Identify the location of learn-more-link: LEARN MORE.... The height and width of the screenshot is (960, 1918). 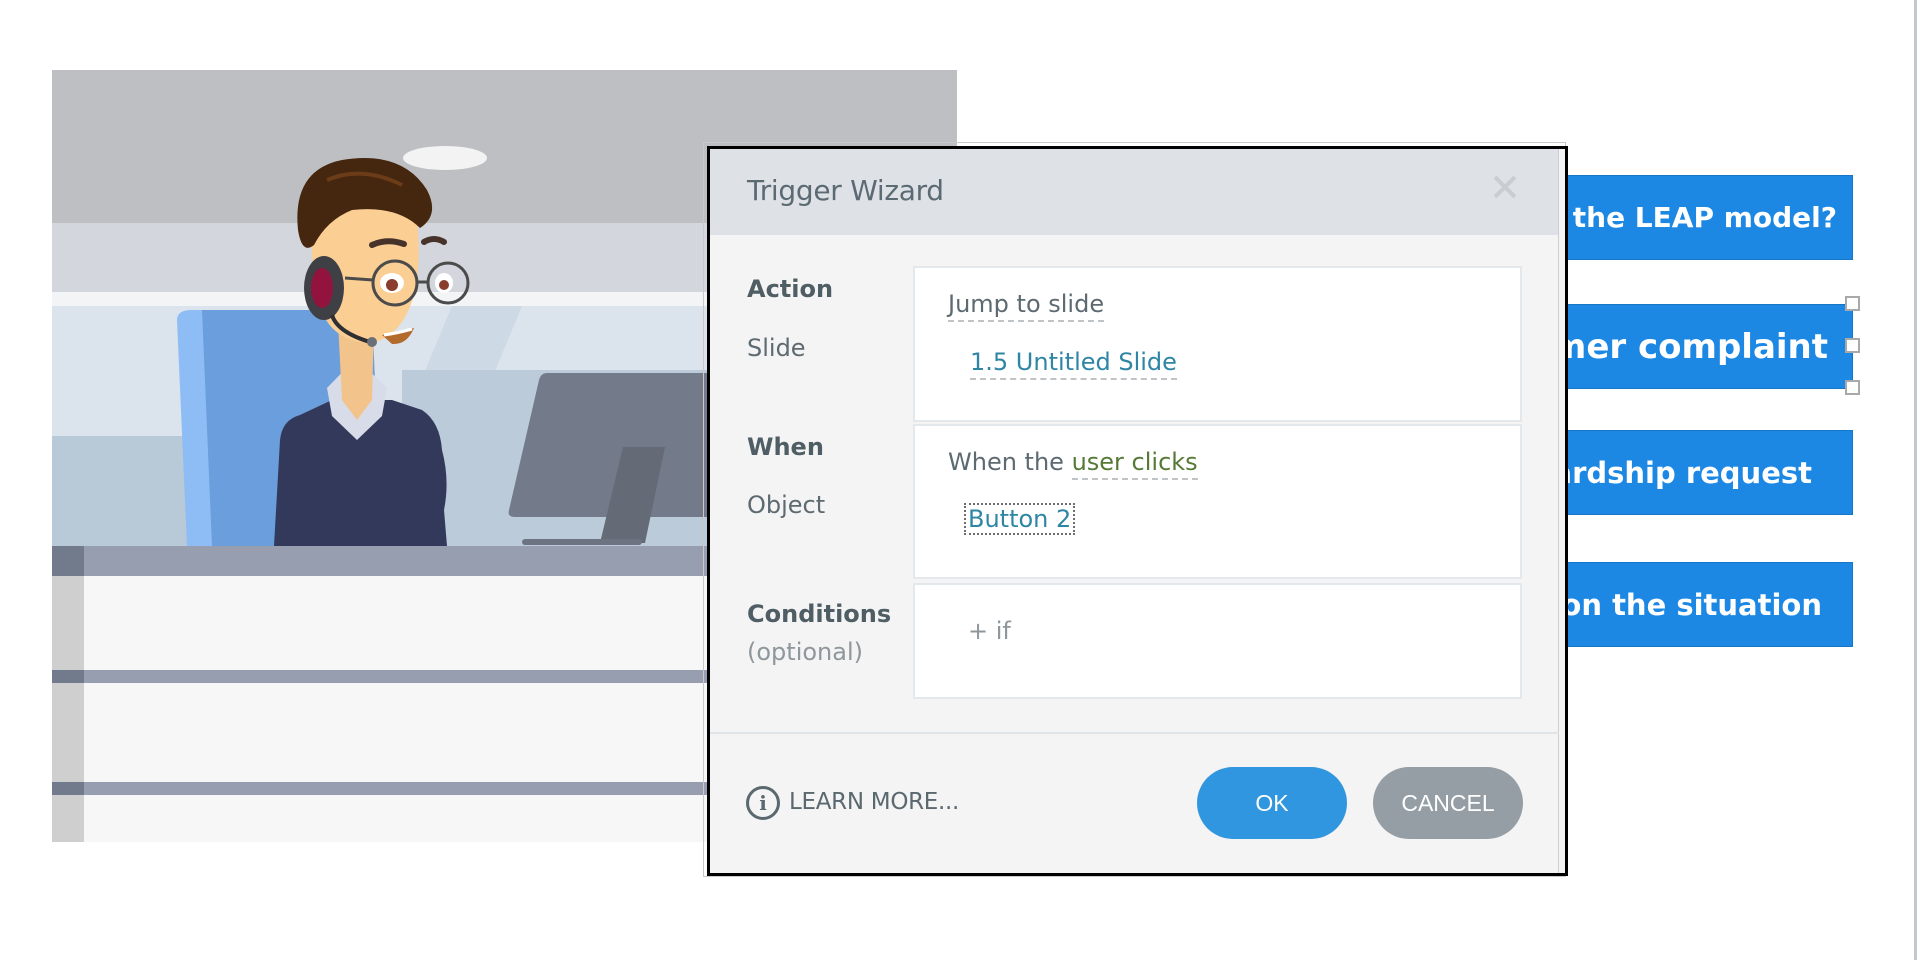
(874, 802).